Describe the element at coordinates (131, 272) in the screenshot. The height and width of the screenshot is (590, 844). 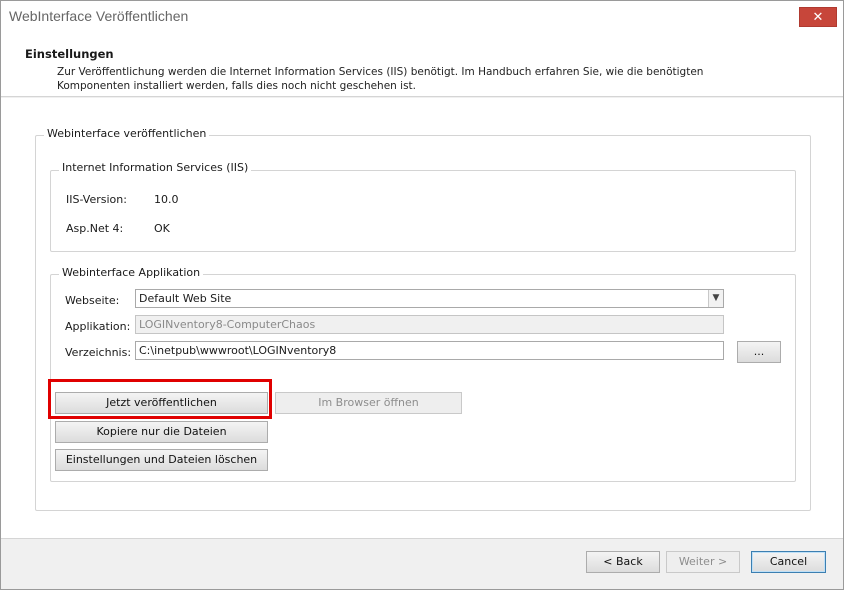
I see `app-group-legend: Webinterface Applikation` at that location.